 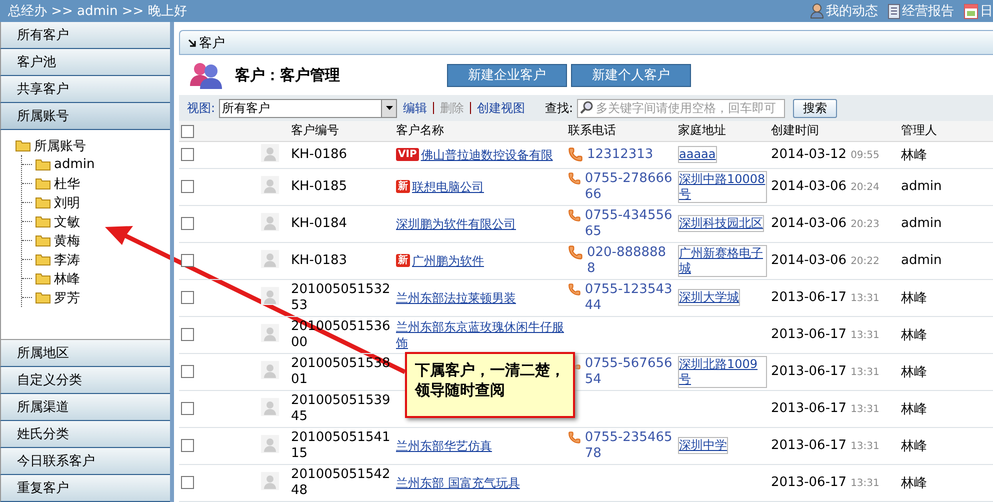 What do you see at coordinates (456, 298) in the screenshot?
I see `customer-name-link: 兰州东部法拉莱顿男装` at bounding box center [456, 298].